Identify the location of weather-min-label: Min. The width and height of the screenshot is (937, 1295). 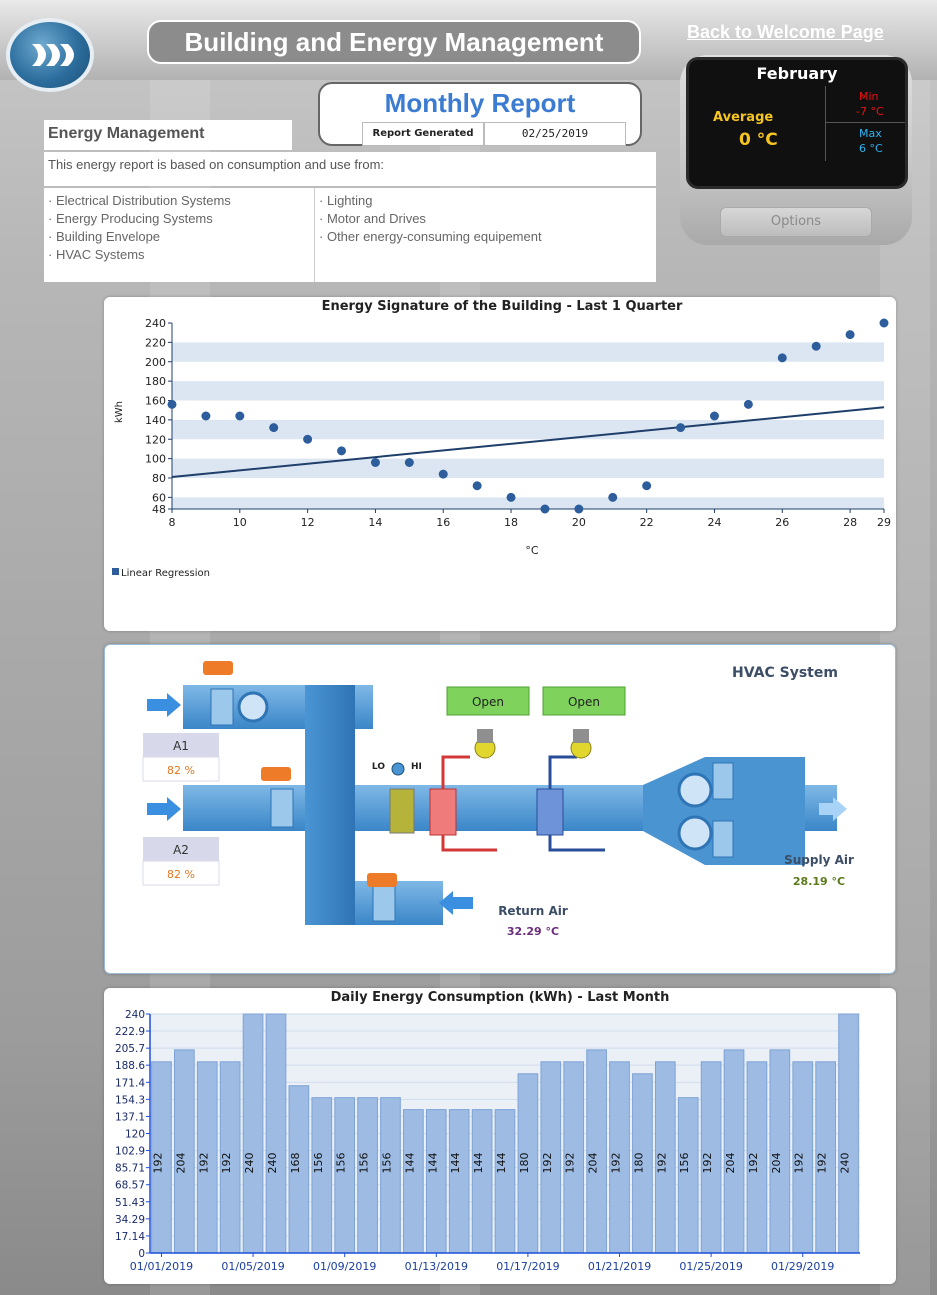
(869, 96).